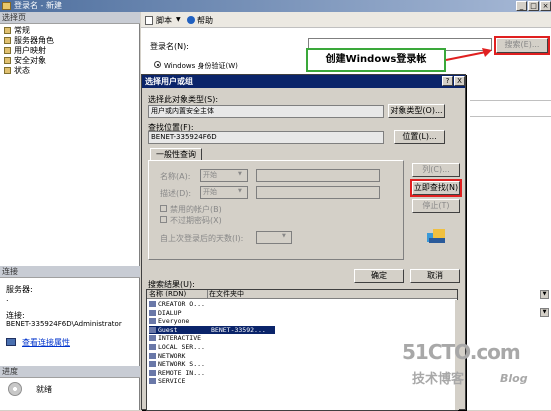 The image size is (551, 411). Describe the element at coordinates (169, 46) in the screenshot. I see `login-name-label: 登录名(N):` at that location.